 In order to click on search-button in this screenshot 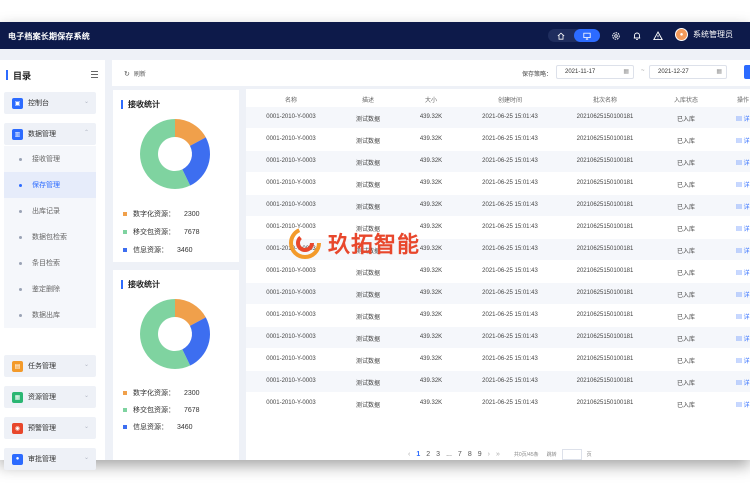, I will do `click(747, 72)`.